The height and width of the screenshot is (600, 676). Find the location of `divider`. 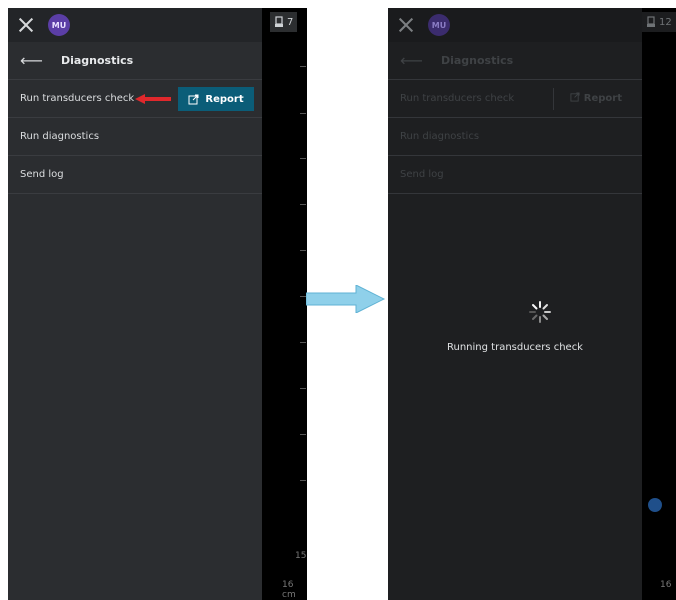

divider is located at coordinates (553, 99).